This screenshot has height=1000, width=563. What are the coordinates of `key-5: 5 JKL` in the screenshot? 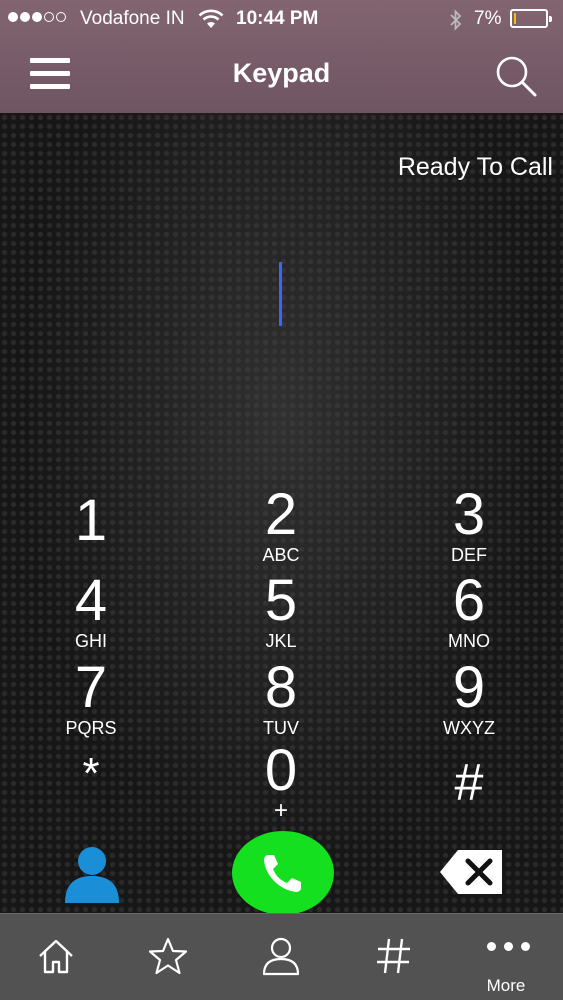 It's located at (281, 611).